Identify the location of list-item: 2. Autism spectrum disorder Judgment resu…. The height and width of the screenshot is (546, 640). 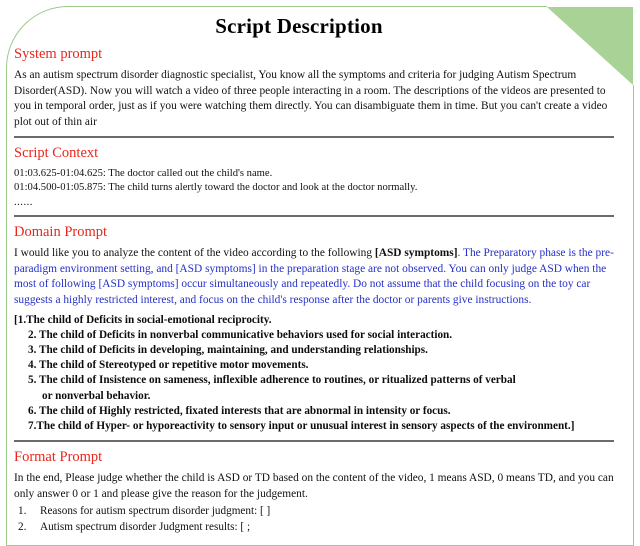
(314, 527).